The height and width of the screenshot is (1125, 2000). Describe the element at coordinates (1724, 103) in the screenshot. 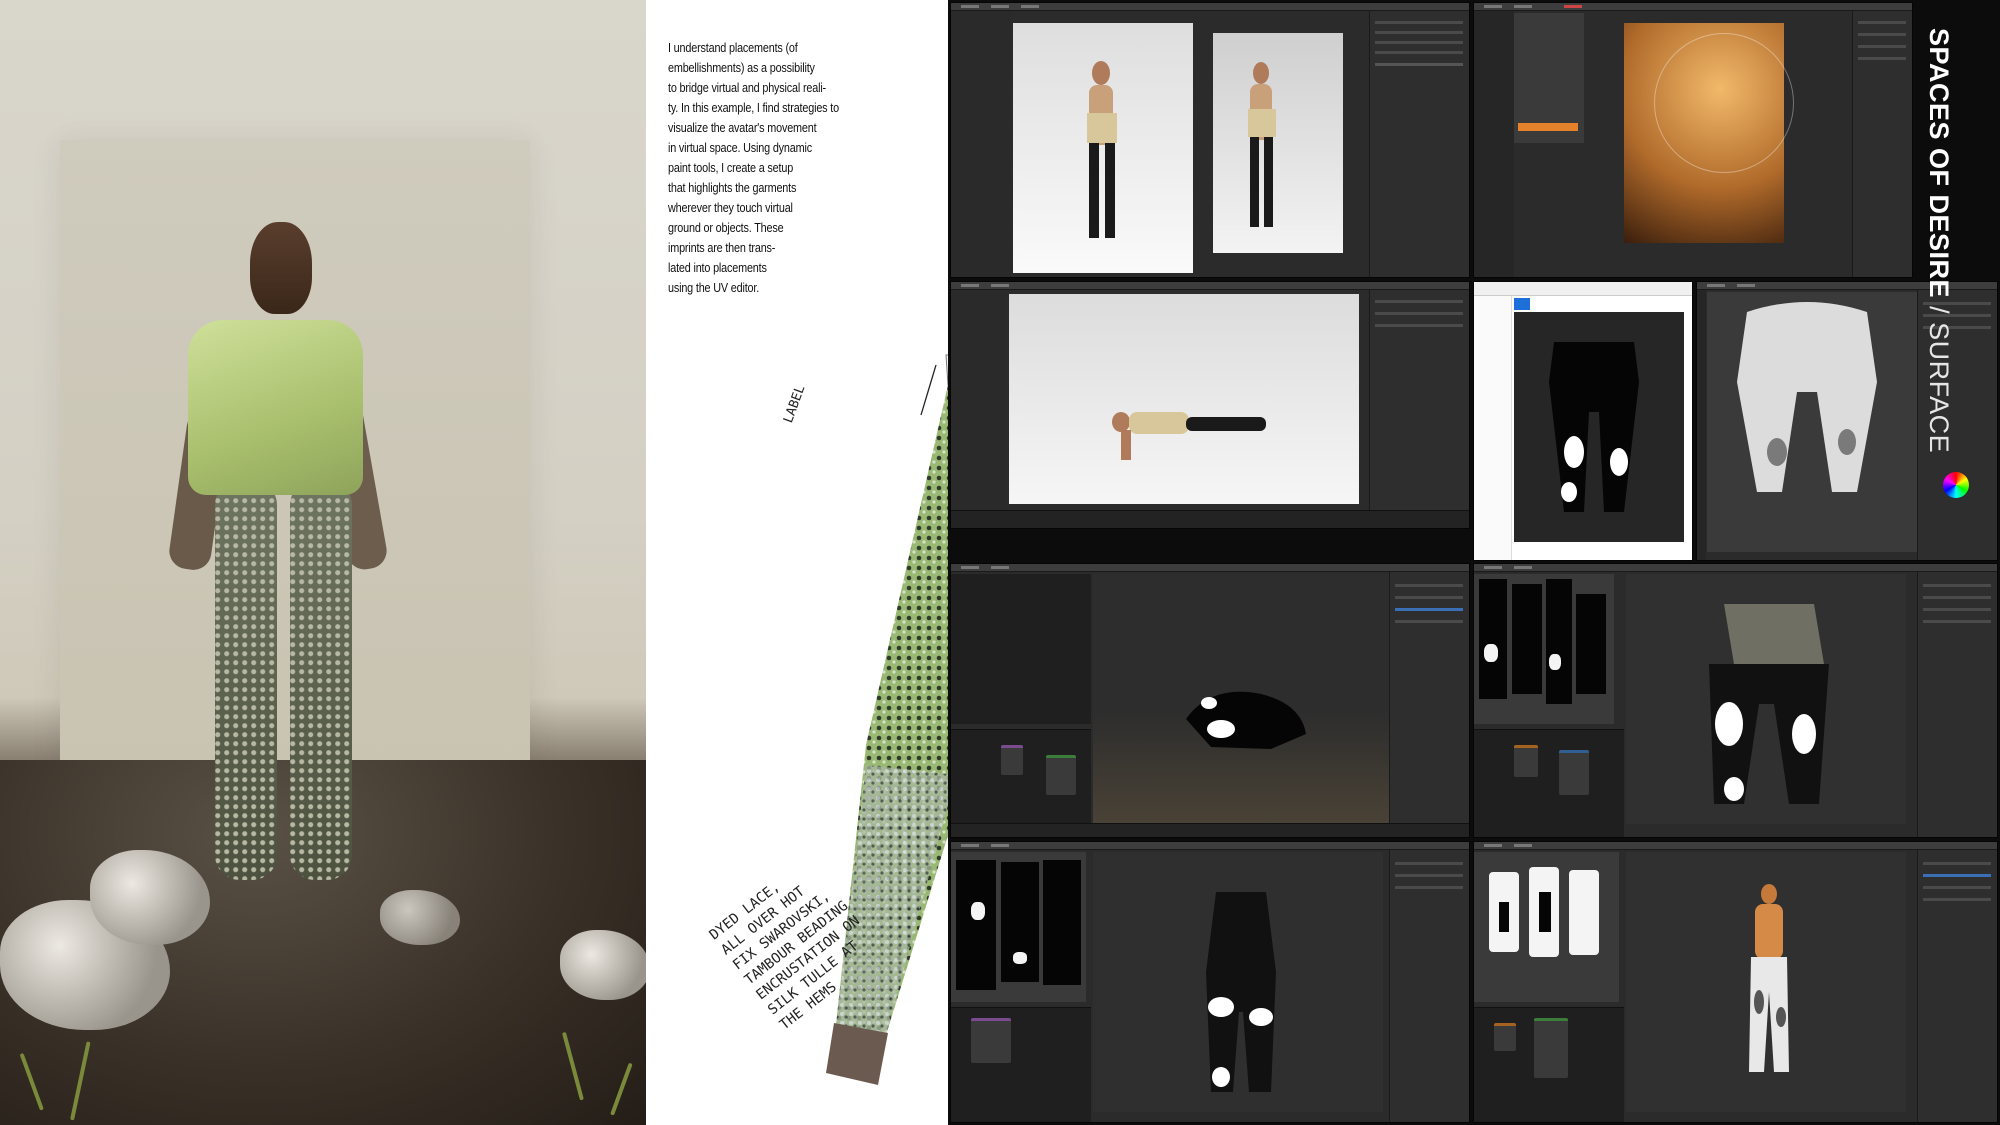

I see `camera-frame-circle` at that location.